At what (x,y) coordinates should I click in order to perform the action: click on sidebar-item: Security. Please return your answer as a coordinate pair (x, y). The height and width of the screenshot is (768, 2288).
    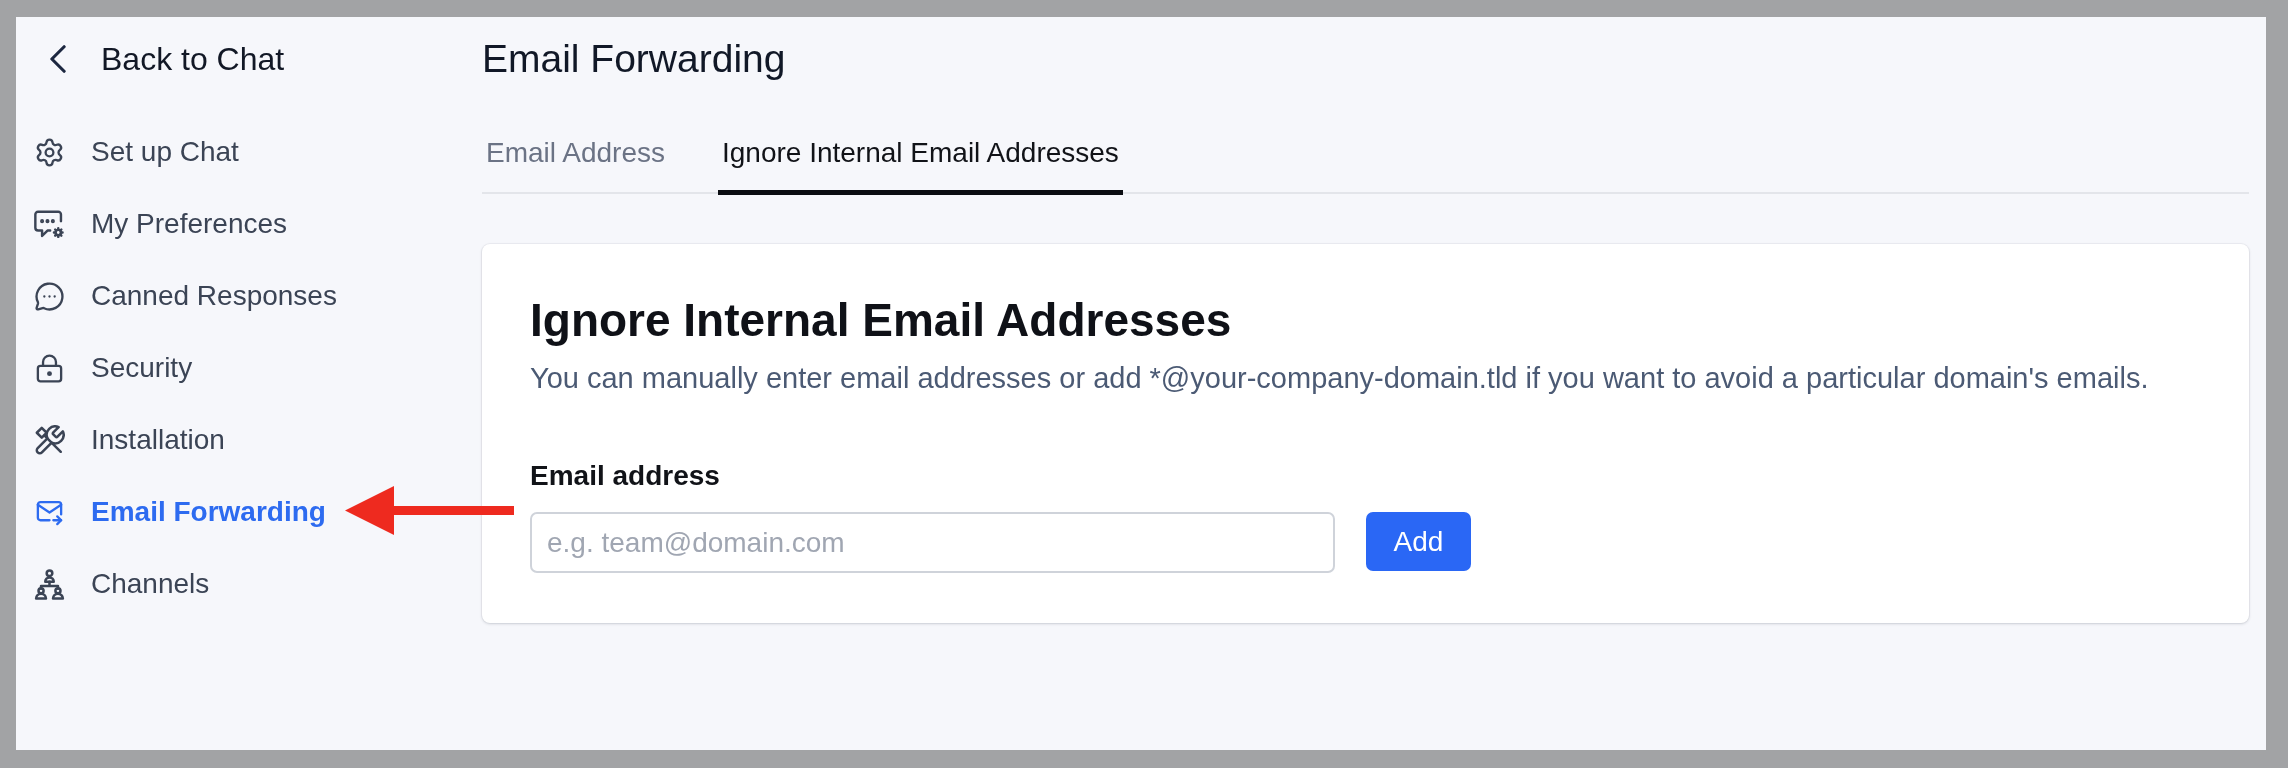
    Looking at the image, I should click on (113, 368).